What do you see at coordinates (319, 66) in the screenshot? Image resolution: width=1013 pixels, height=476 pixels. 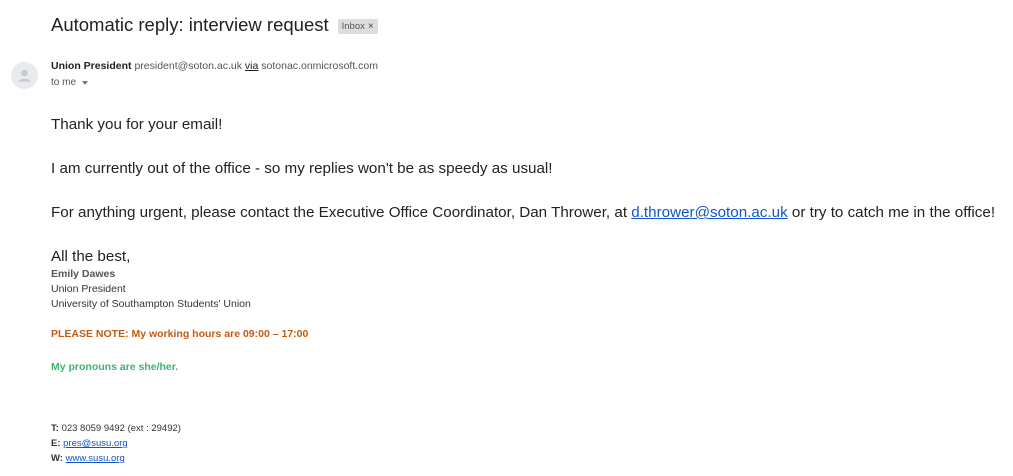 I see `via-domain: sotonac.onmicrosoft.com` at bounding box center [319, 66].